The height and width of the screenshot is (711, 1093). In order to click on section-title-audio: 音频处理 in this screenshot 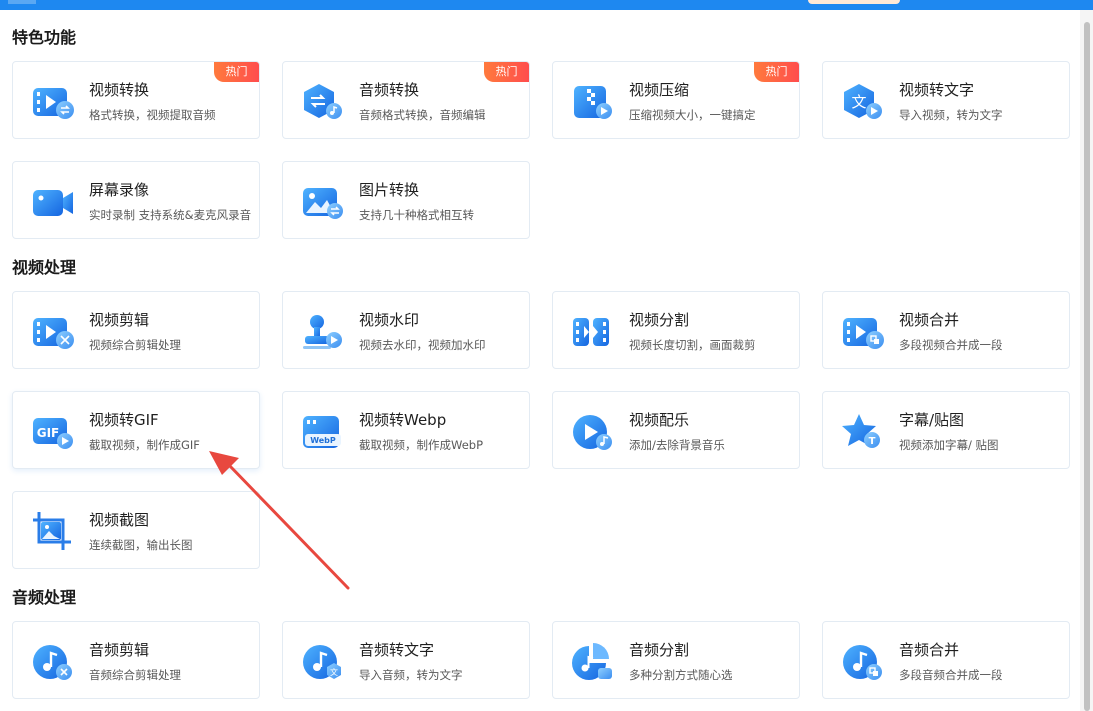, I will do `click(44, 597)`.